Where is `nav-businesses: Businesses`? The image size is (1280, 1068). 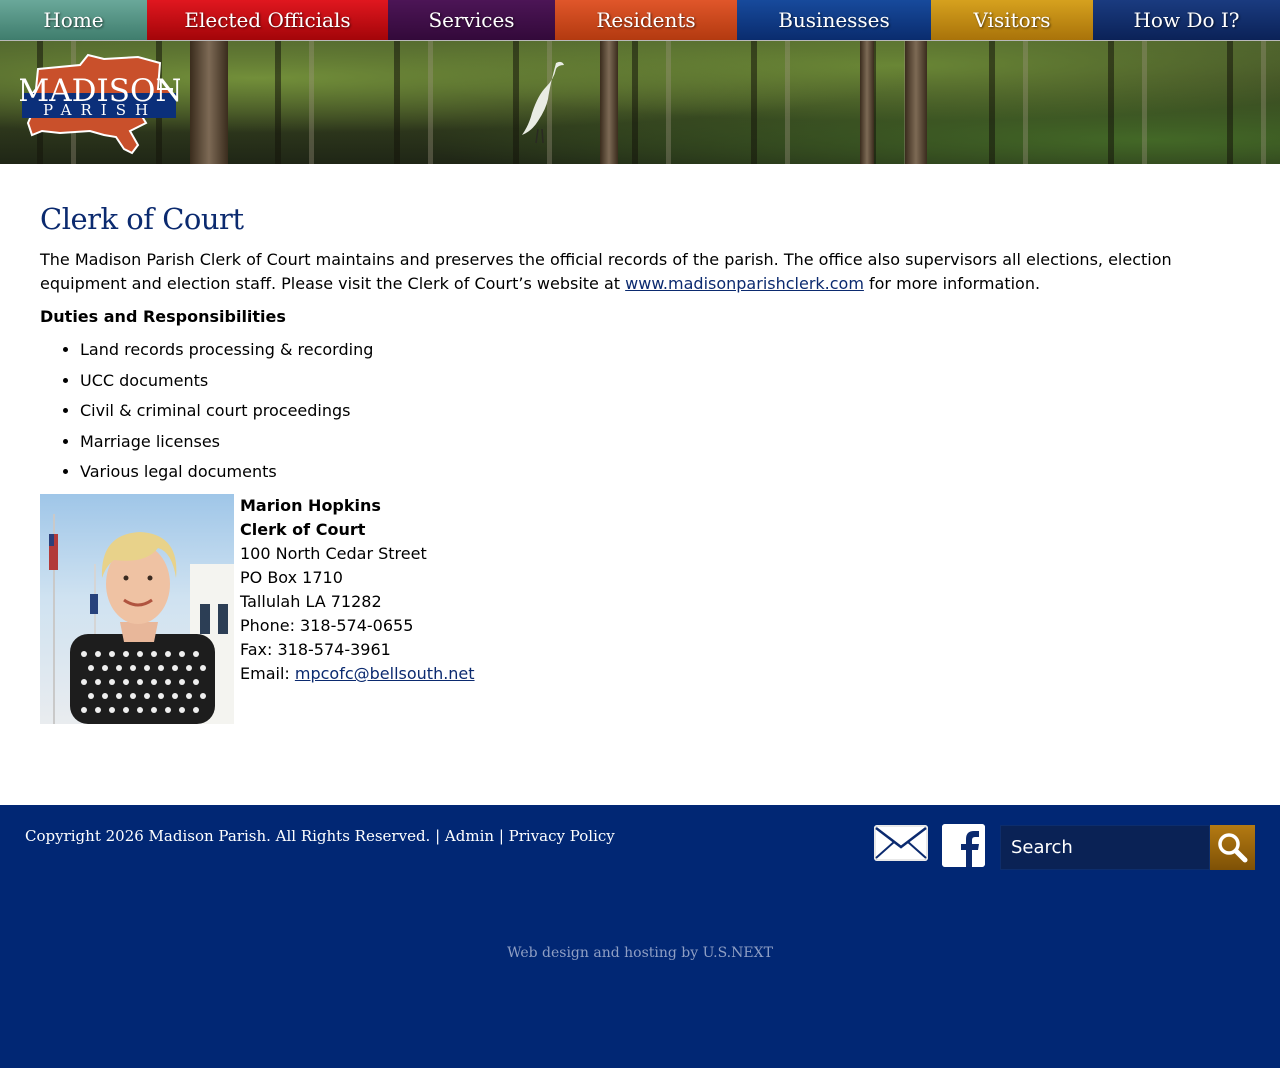 nav-businesses: Businesses is located at coordinates (834, 20).